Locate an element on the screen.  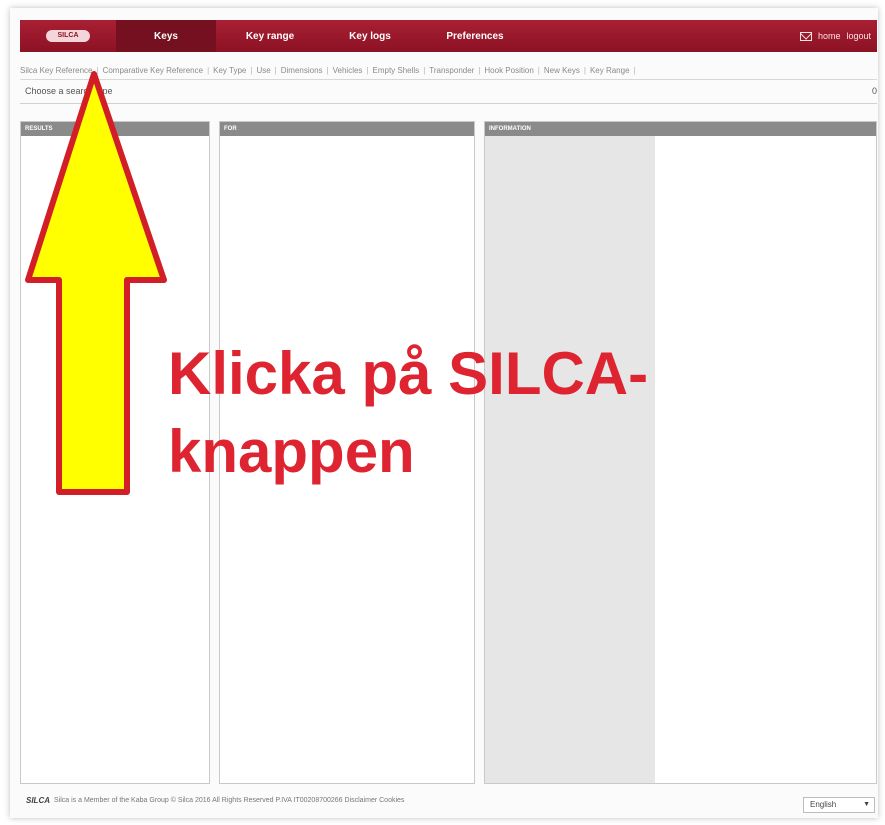
home-link: home is located at coordinates (829, 36).